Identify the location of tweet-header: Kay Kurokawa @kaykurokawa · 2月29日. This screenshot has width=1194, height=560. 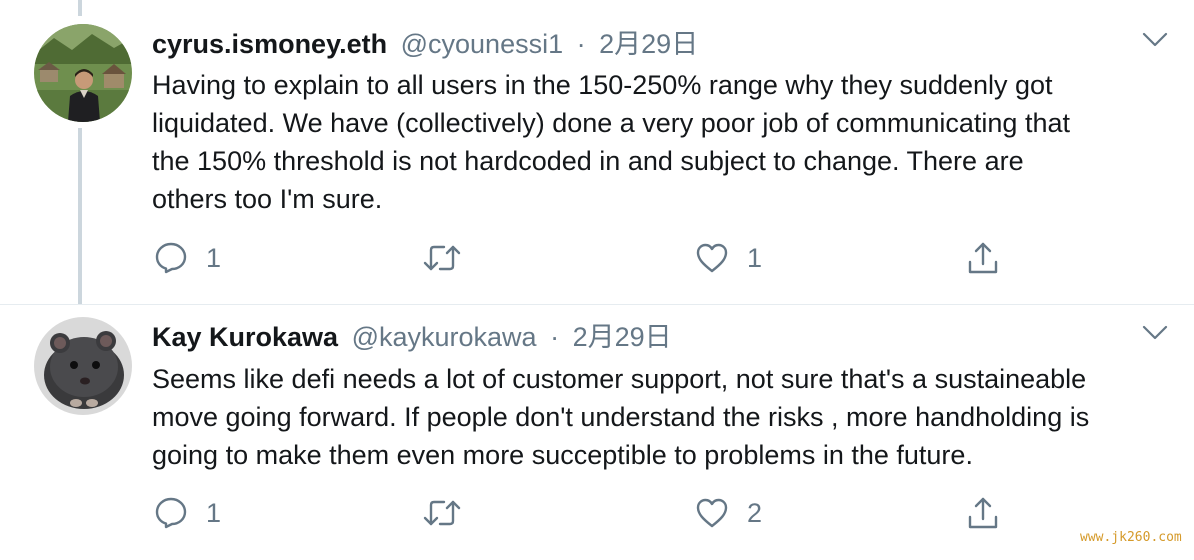
(412, 337).